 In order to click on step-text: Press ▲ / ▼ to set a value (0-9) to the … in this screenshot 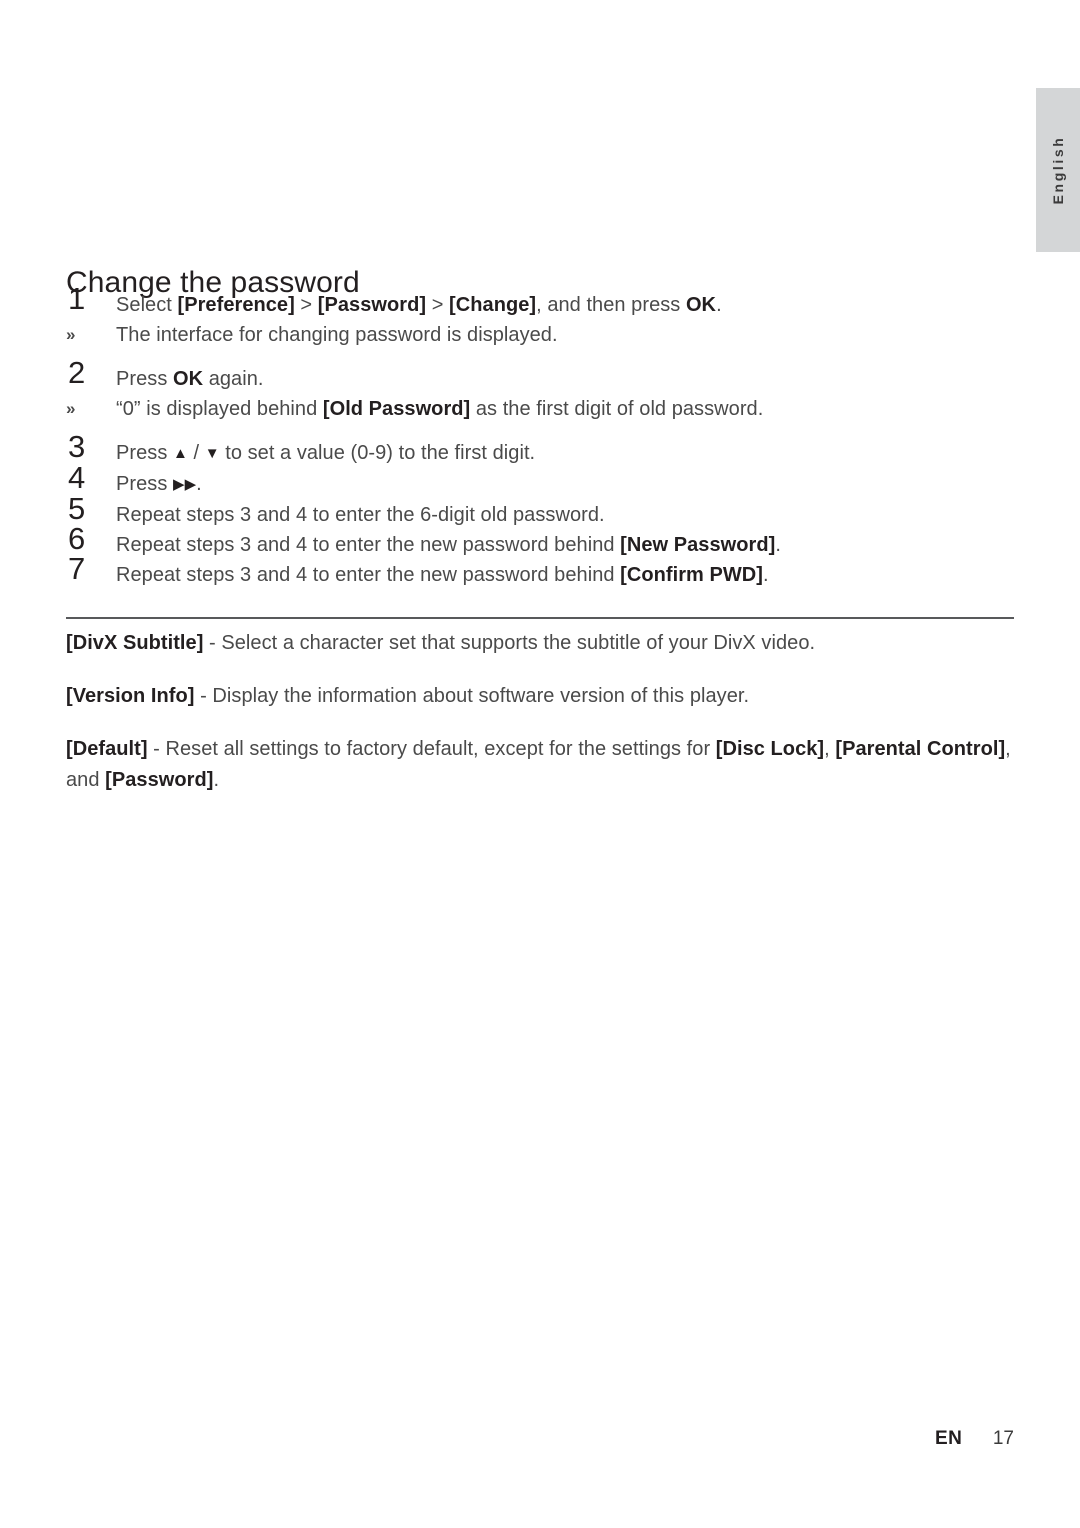, I will do `click(326, 453)`.